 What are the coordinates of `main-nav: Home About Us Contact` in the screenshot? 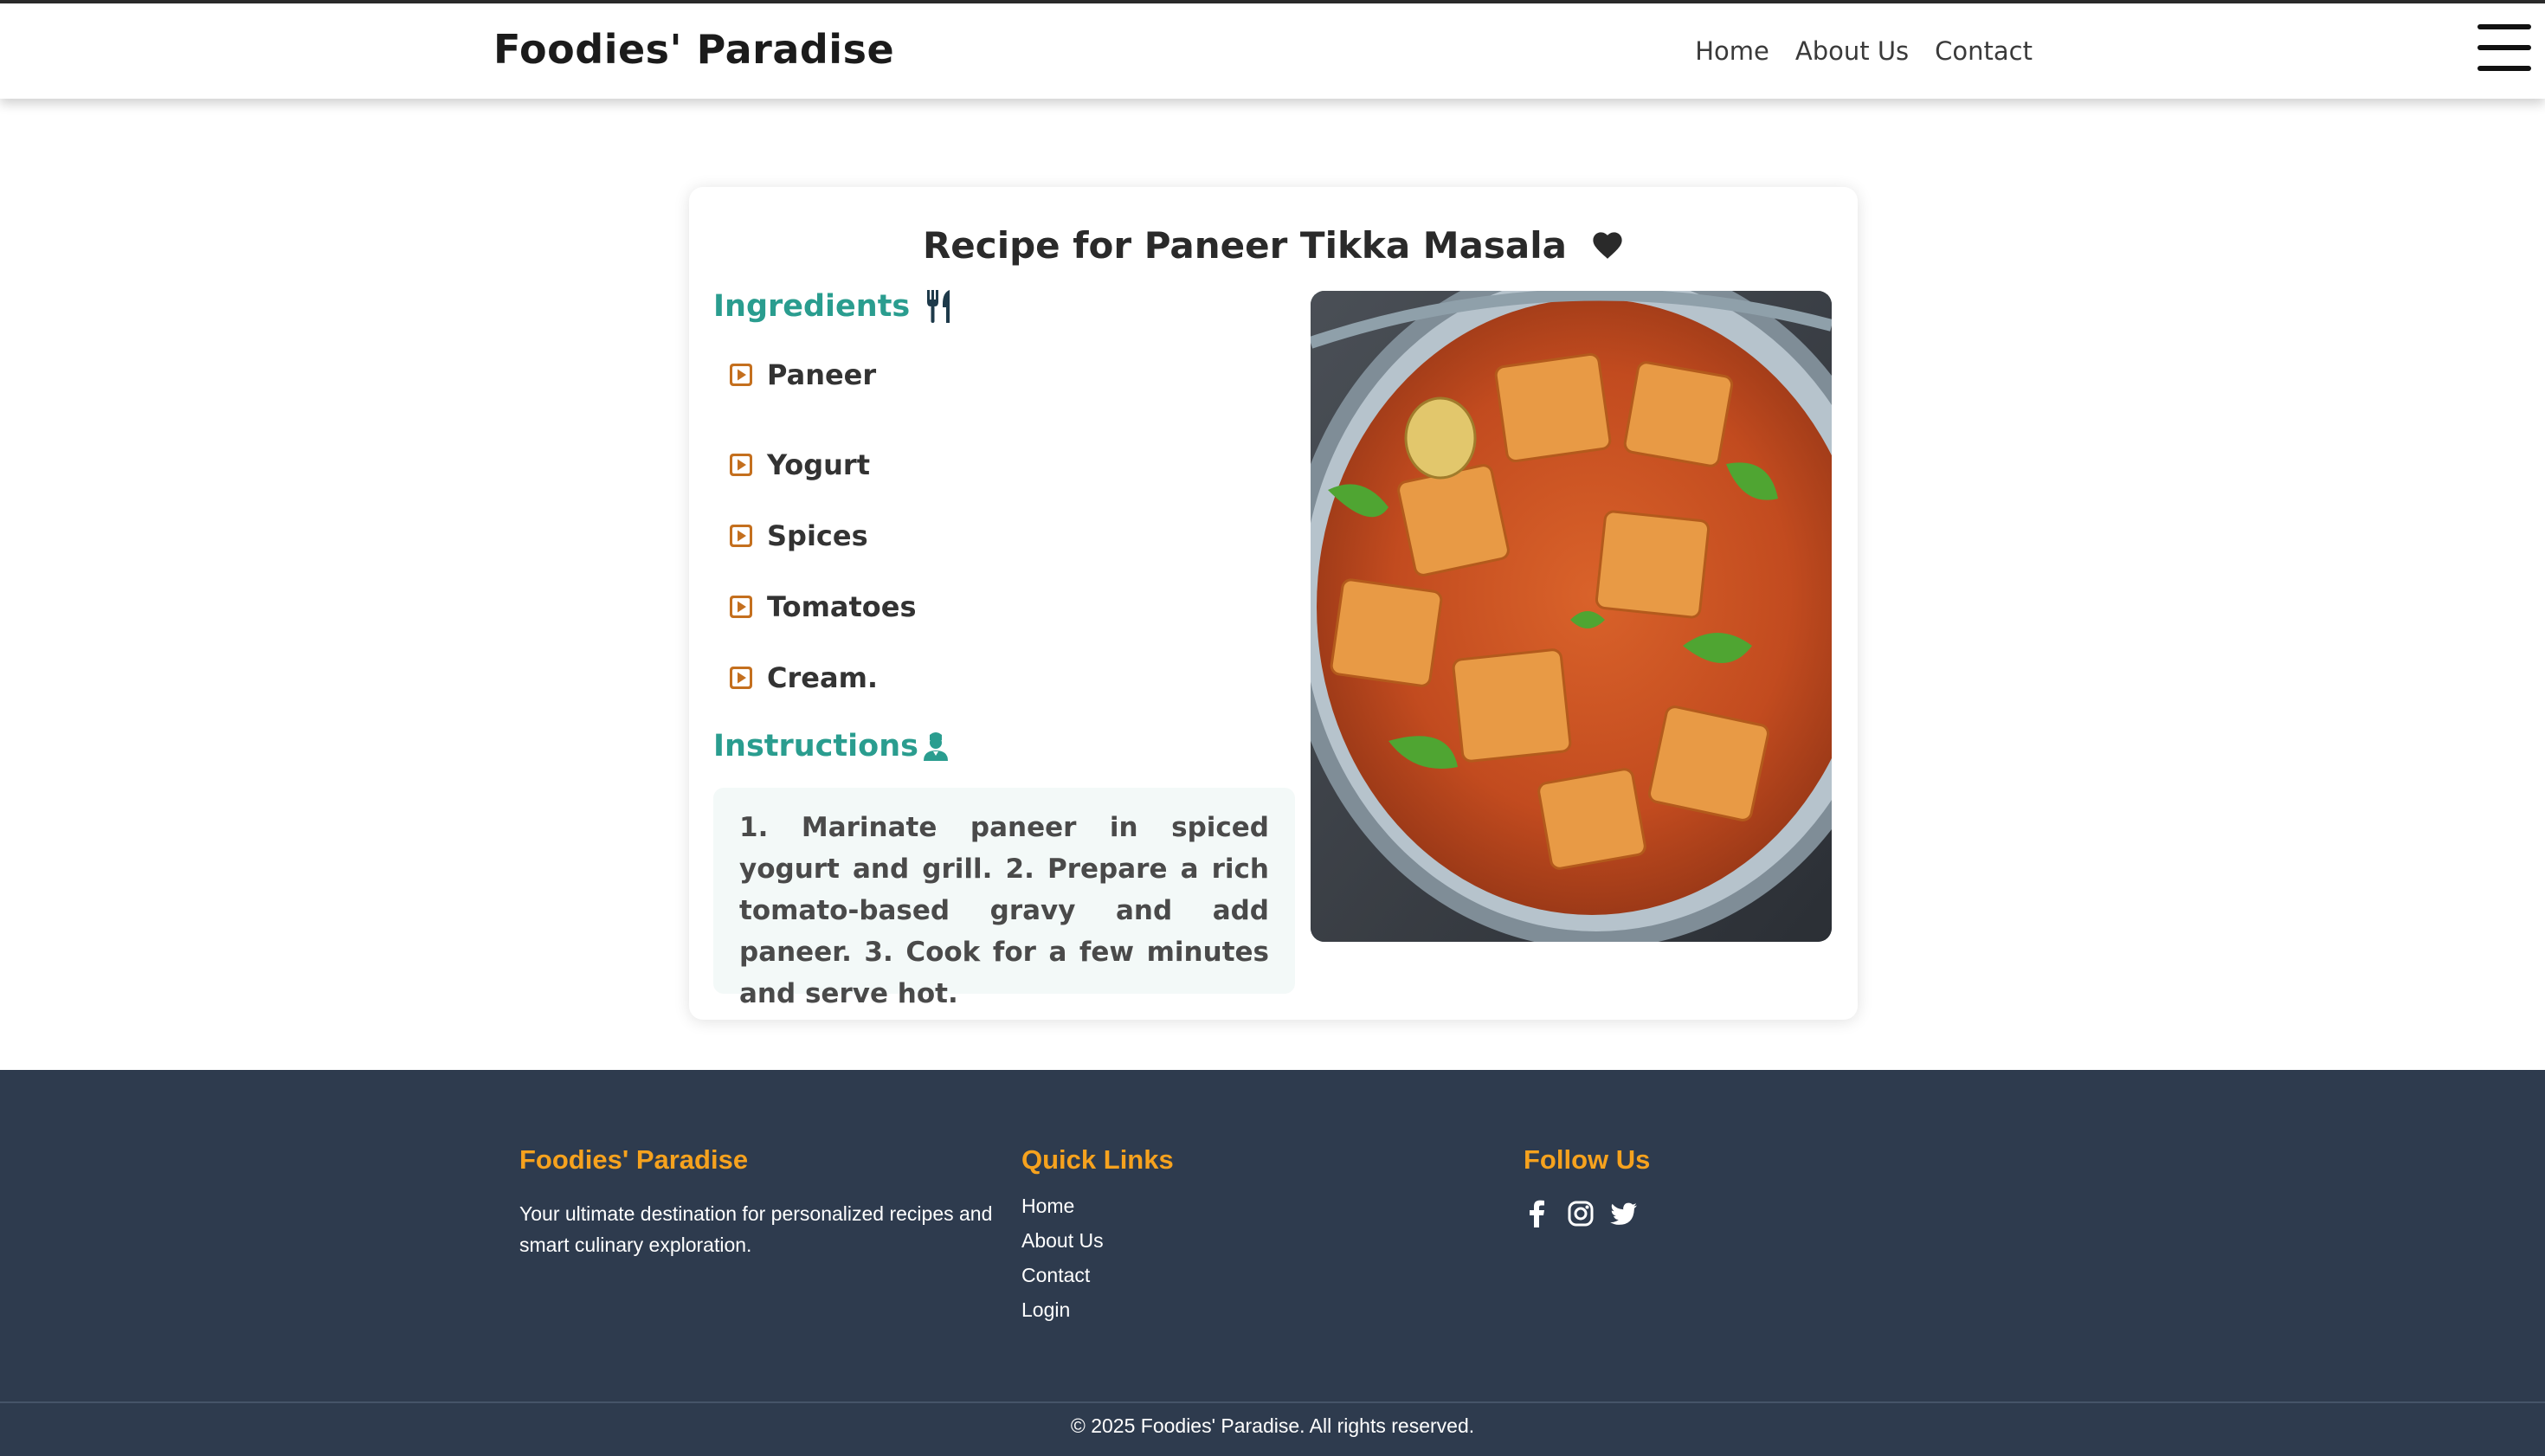 It's located at (1864, 51).